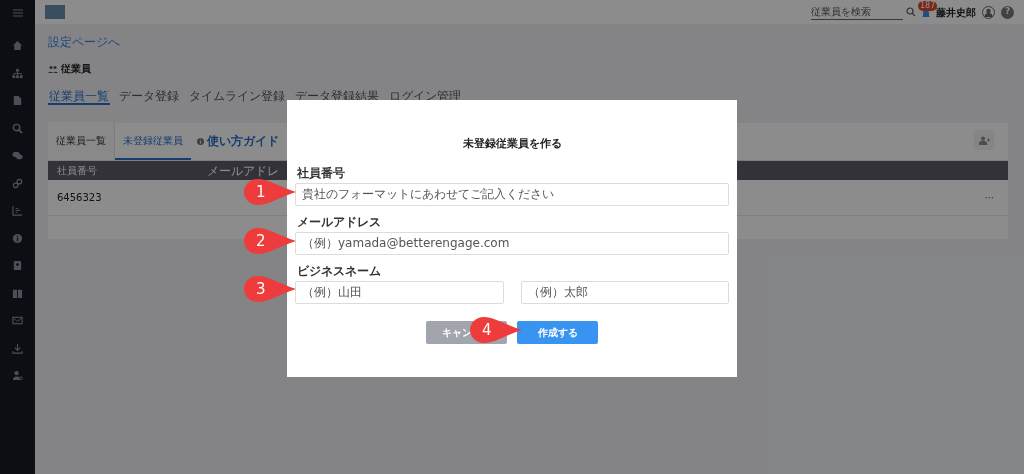 The width and height of the screenshot is (1024, 474). What do you see at coordinates (53, 69) in the screenshot?
I see `people-icon` at bounding box center [53, 69].